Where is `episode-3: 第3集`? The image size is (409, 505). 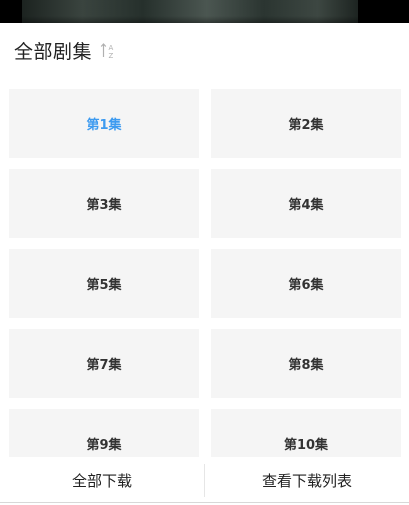
episode-3: 第3集 is located at coordinates (104, 203).